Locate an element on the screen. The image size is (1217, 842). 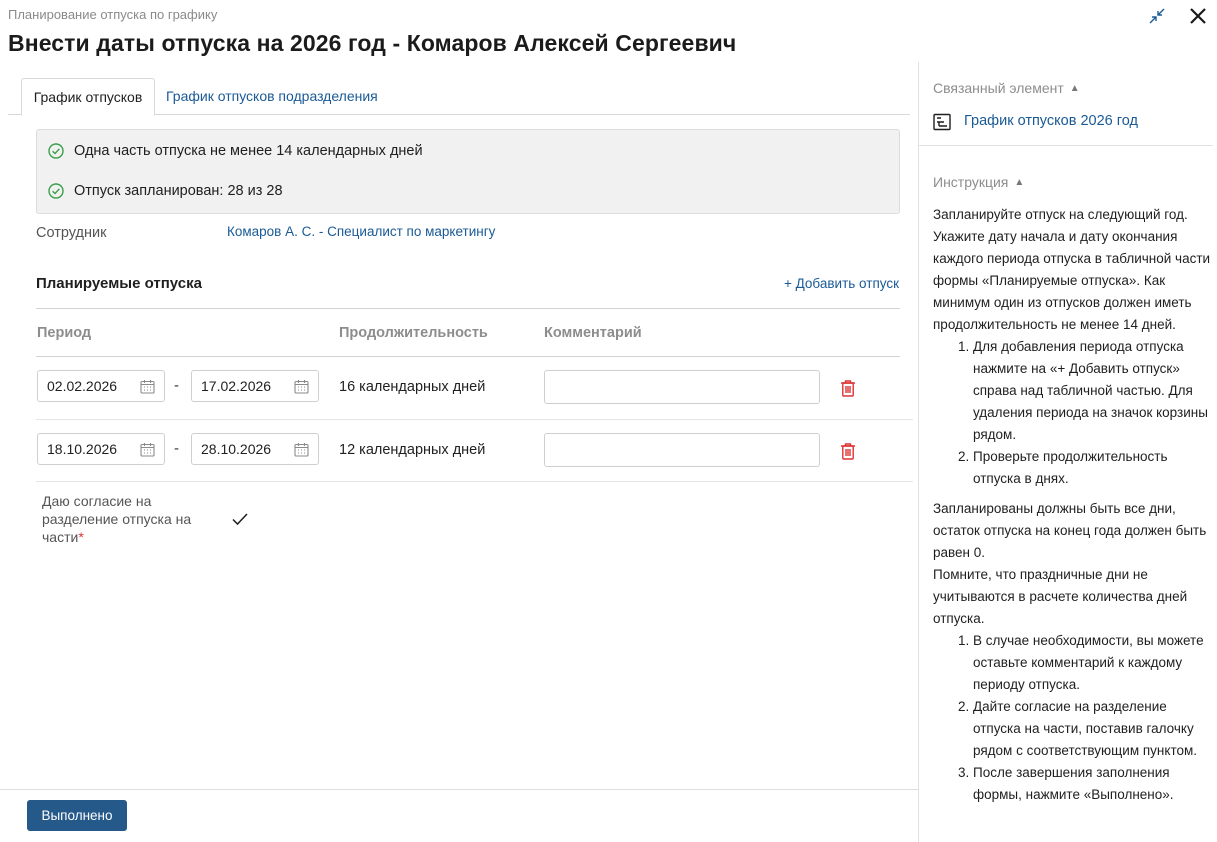
validation-item: Отпуск запланирован: 28 из 28 is located at coordinates (165, 191).